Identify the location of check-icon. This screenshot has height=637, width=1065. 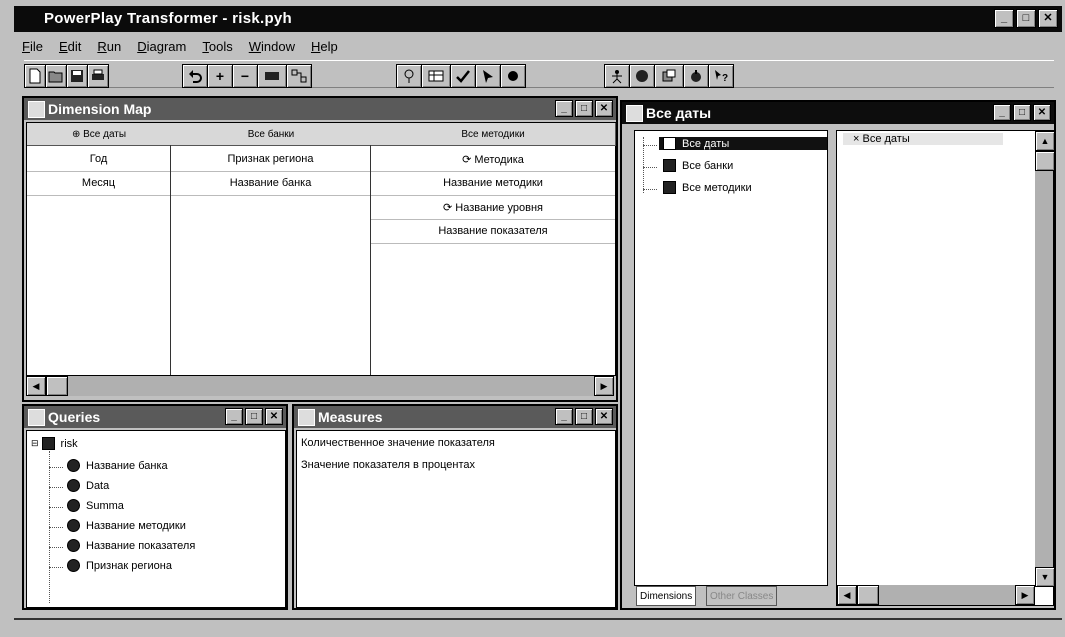
(463, 76).